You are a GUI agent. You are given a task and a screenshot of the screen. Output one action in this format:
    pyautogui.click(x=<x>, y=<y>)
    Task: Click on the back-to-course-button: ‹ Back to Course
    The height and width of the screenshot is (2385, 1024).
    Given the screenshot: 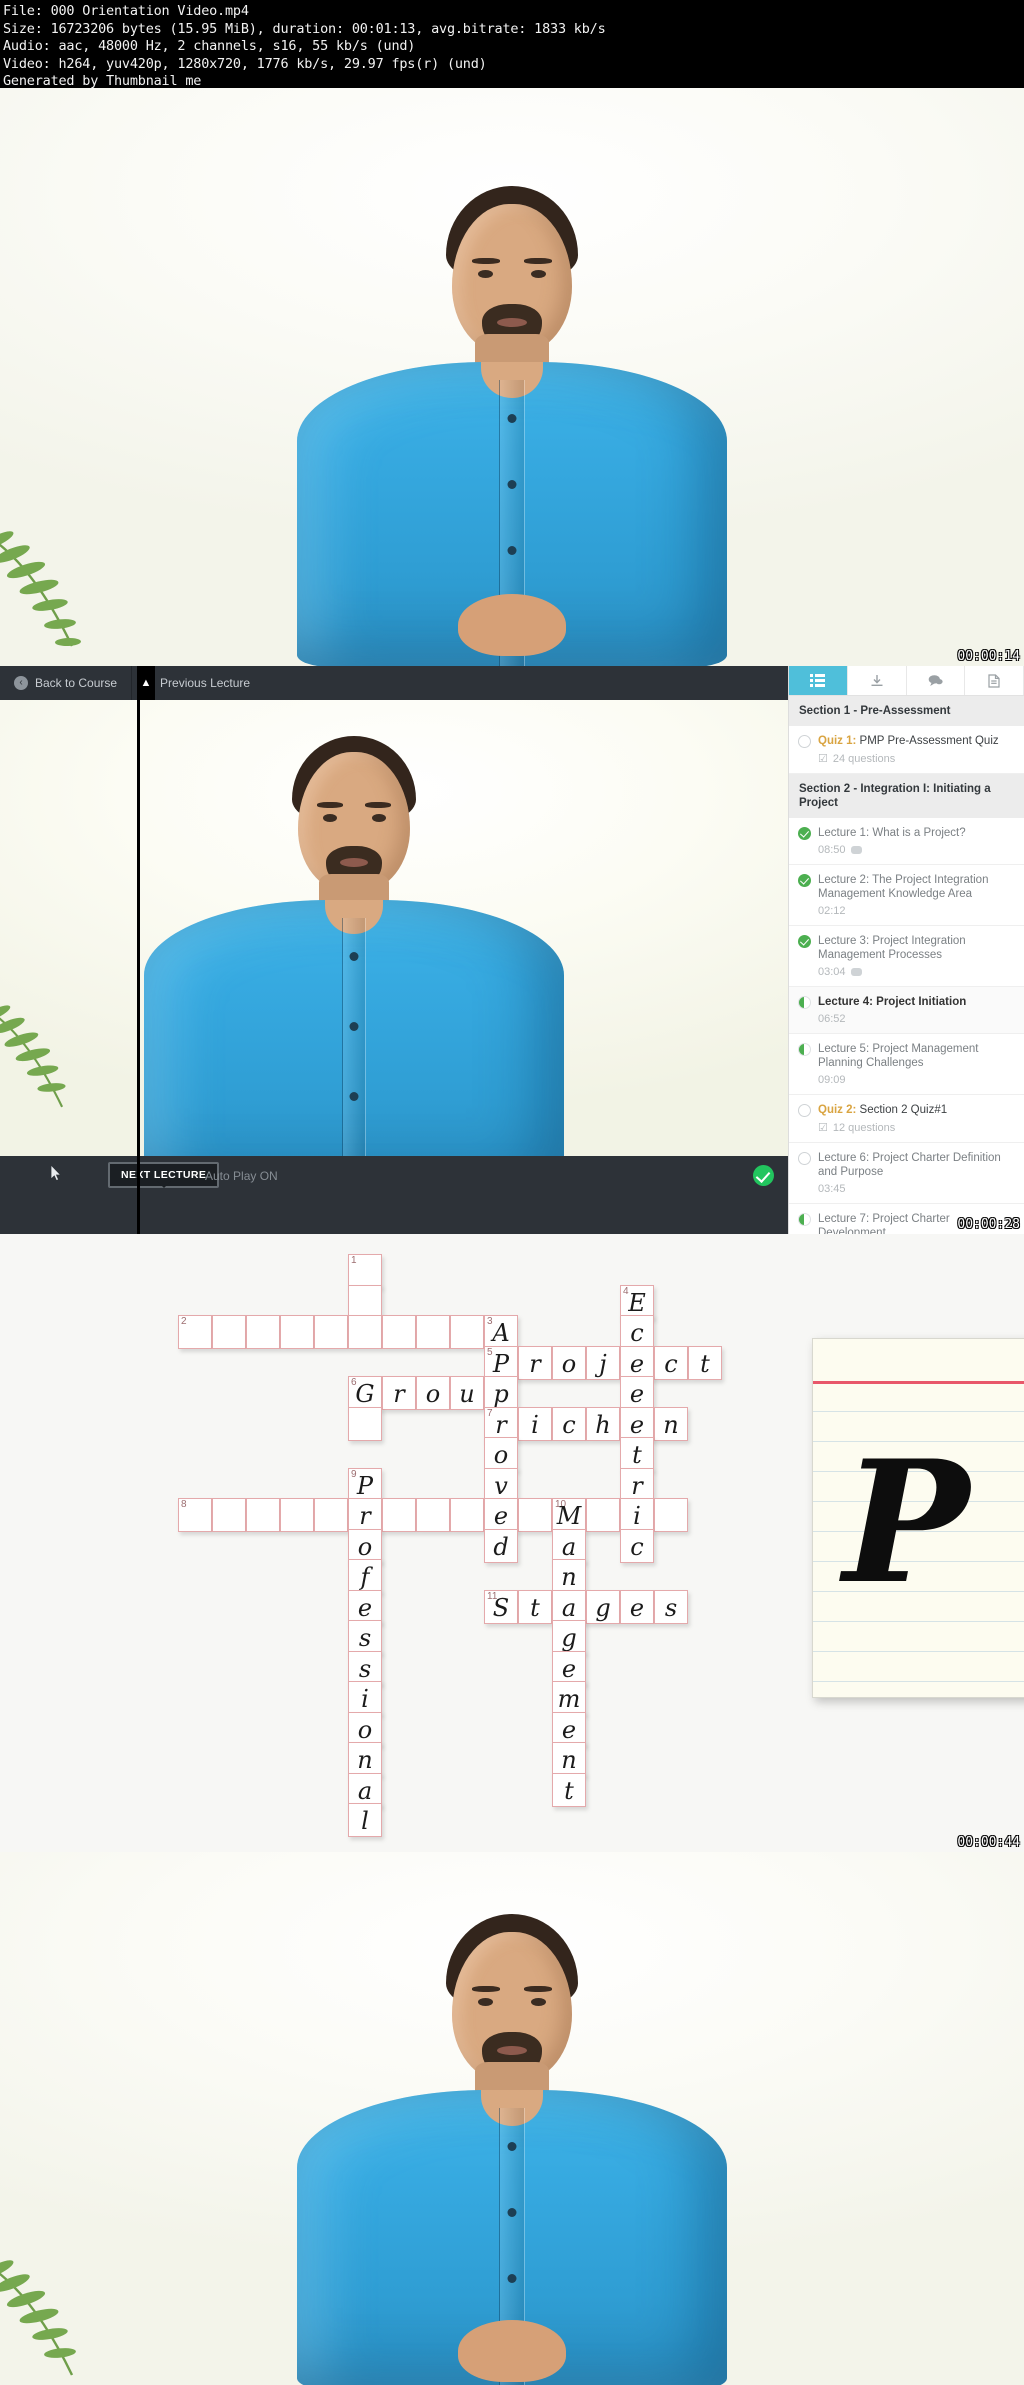 What is the action you would take?
    pyautogui.click(x=65, y=683)
    